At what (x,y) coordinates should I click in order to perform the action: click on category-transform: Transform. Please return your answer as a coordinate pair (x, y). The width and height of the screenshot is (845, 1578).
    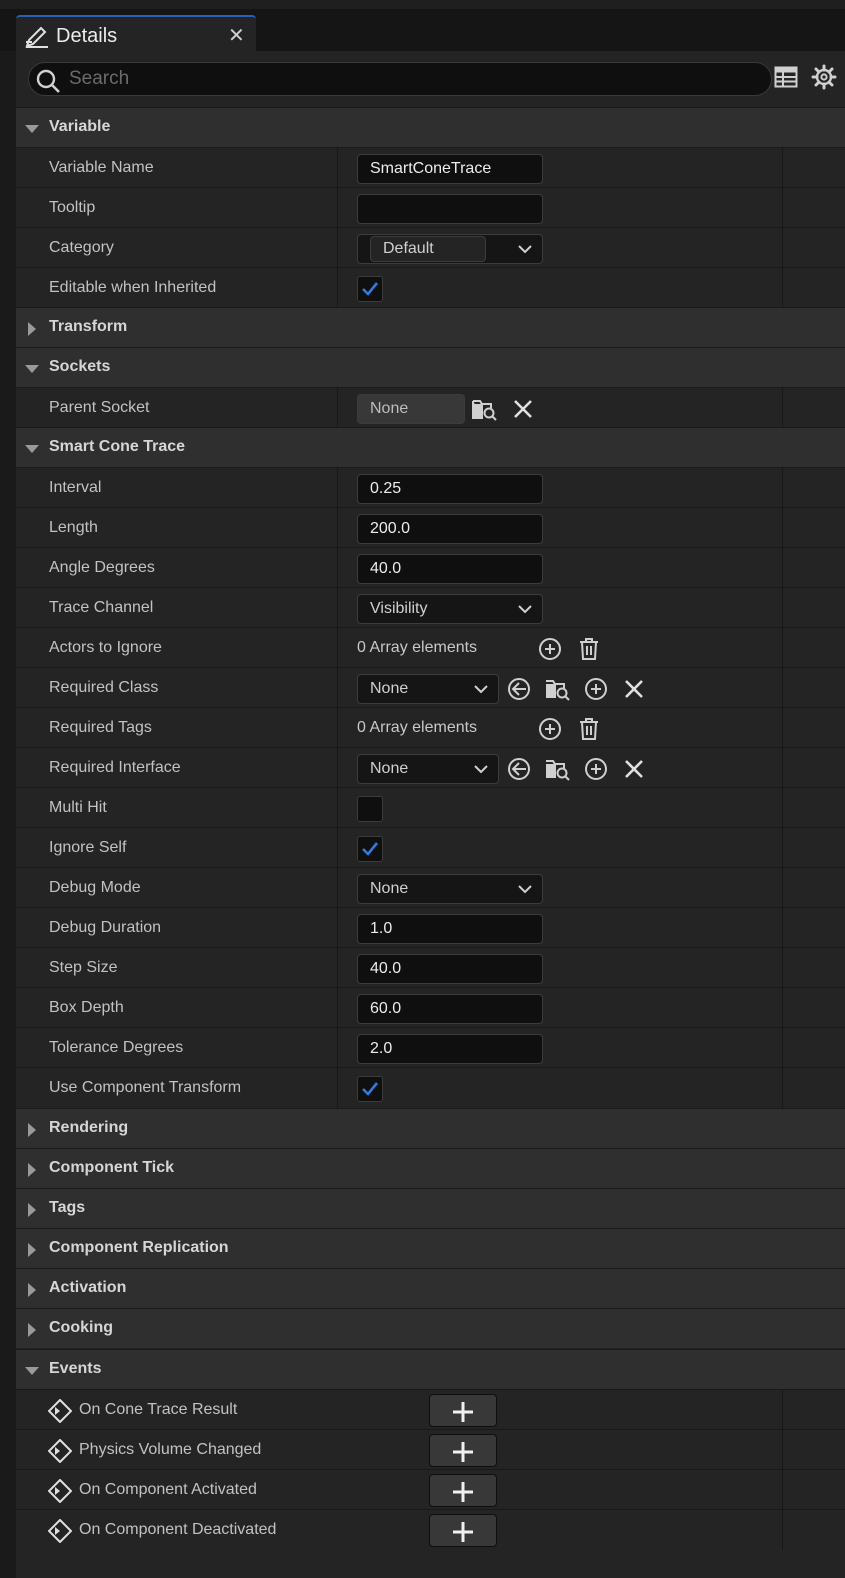
    Looking at the image, I should click on (430, 327).